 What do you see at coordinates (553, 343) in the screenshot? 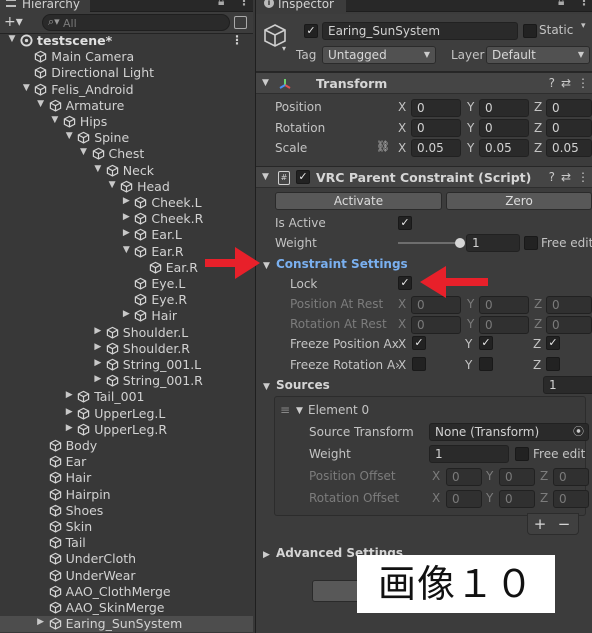
I see `freeze-pos-z-checkbox: ✓` at bounding box center [553, 343].